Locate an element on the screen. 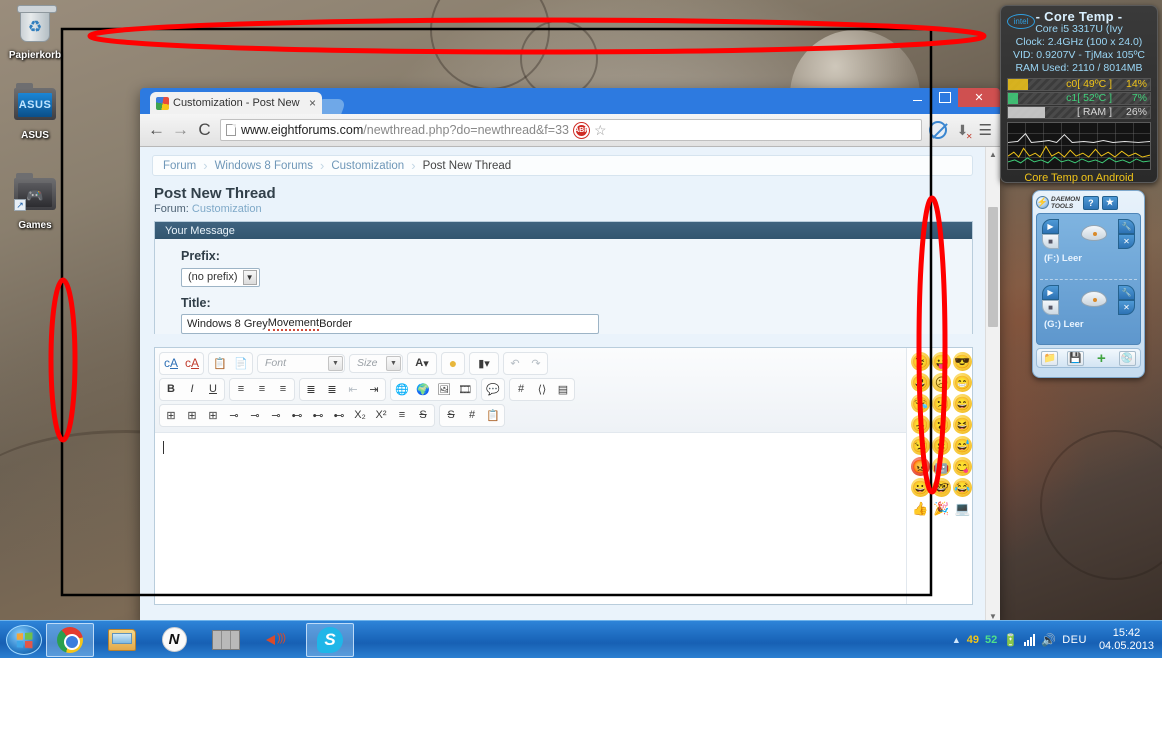  desktop-icon-asus: ASUS ASUS is located at coordinates (35, 111).